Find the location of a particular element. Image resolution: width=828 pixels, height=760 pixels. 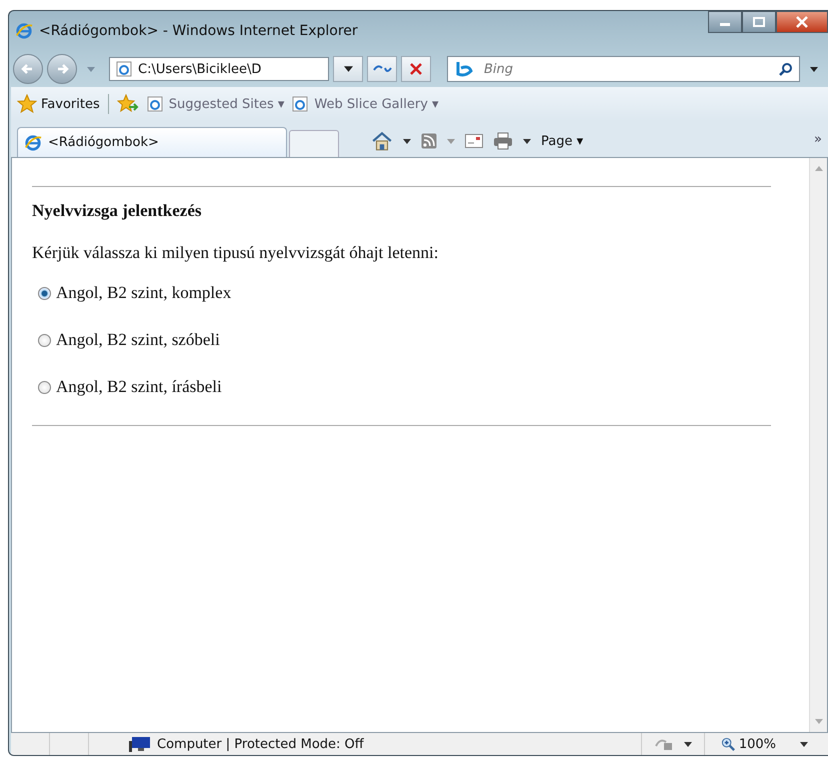

stop-icon is located at coordinates (416, 69).